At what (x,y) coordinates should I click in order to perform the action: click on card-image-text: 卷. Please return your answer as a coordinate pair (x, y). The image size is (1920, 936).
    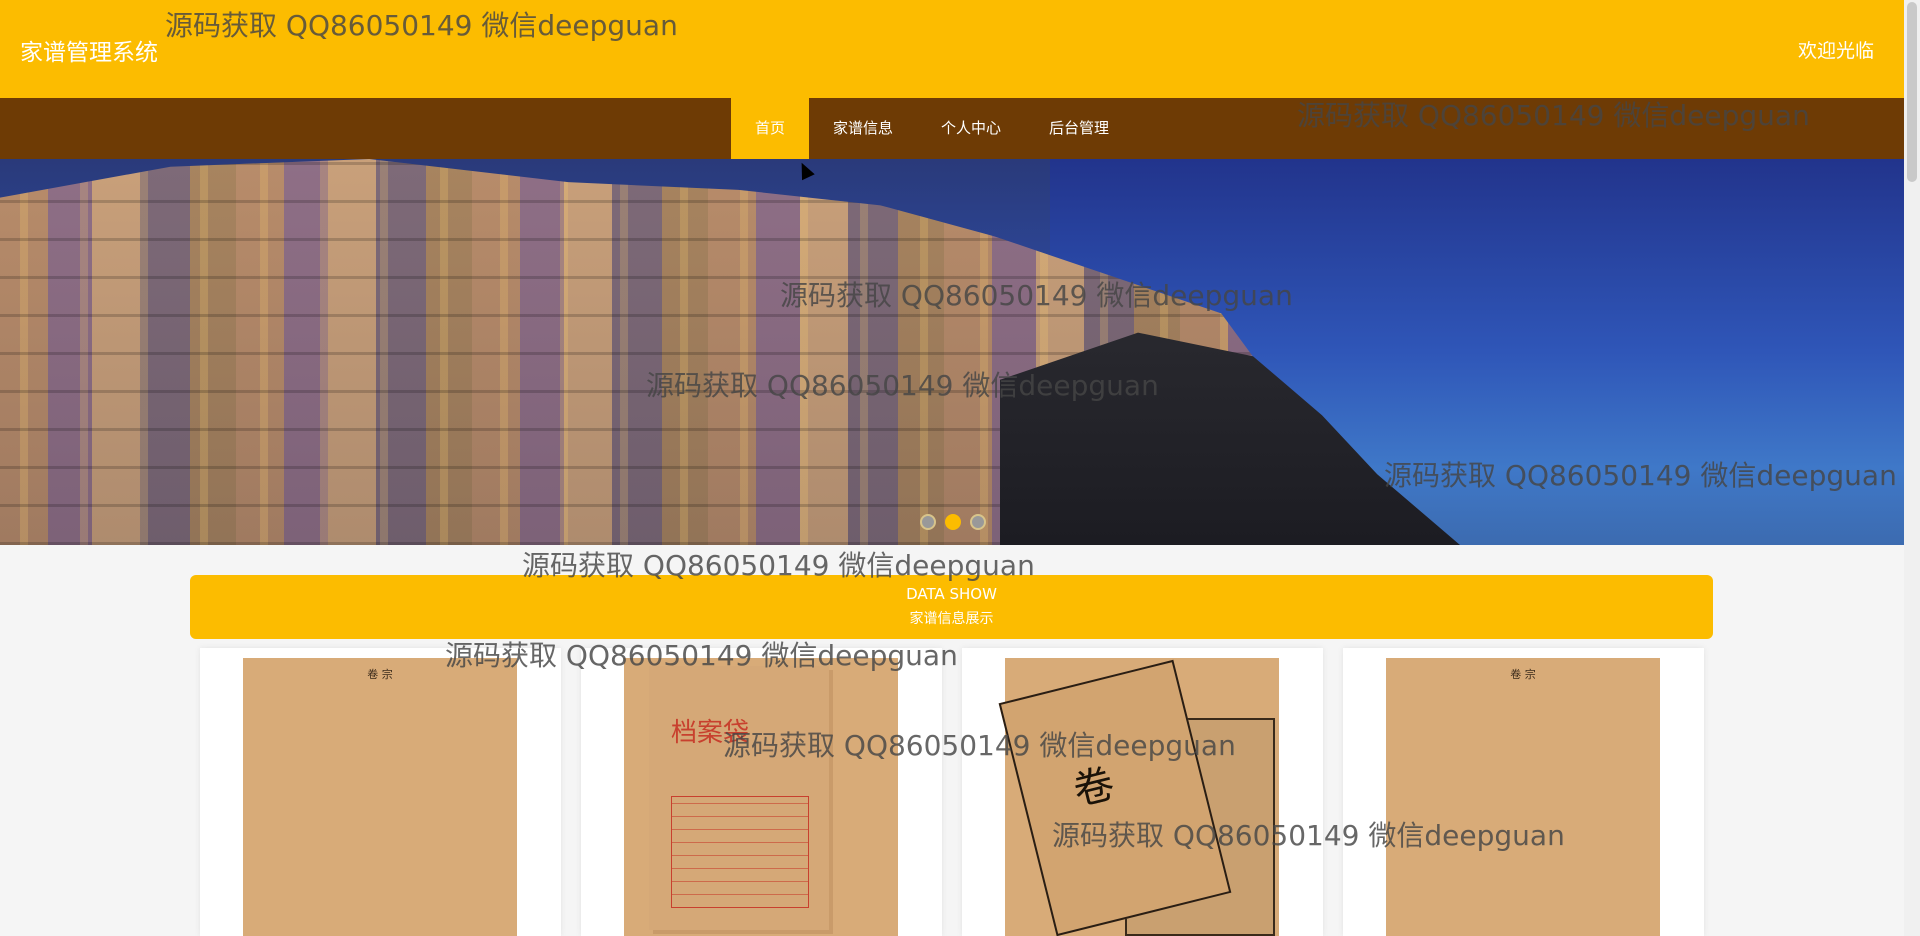
    Looking at the image, I should click on (1093, 787).